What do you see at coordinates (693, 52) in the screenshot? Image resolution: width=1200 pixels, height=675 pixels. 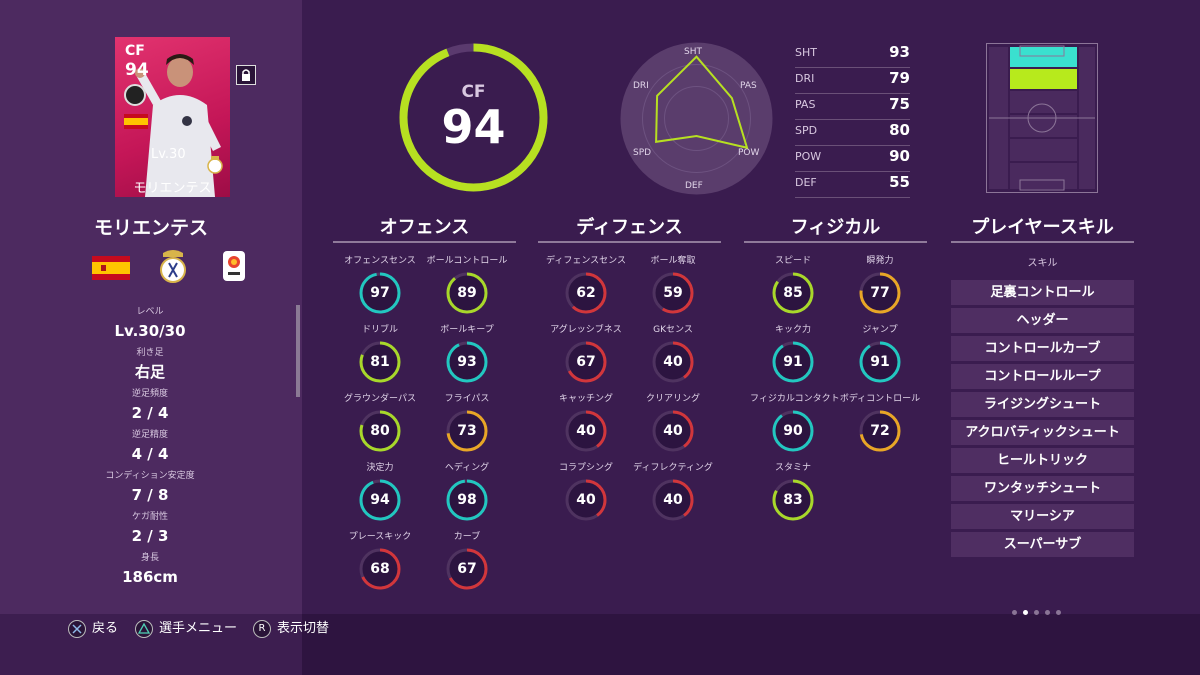 I see `radar-label-sht: SHT` at bounding box center [693, 52].